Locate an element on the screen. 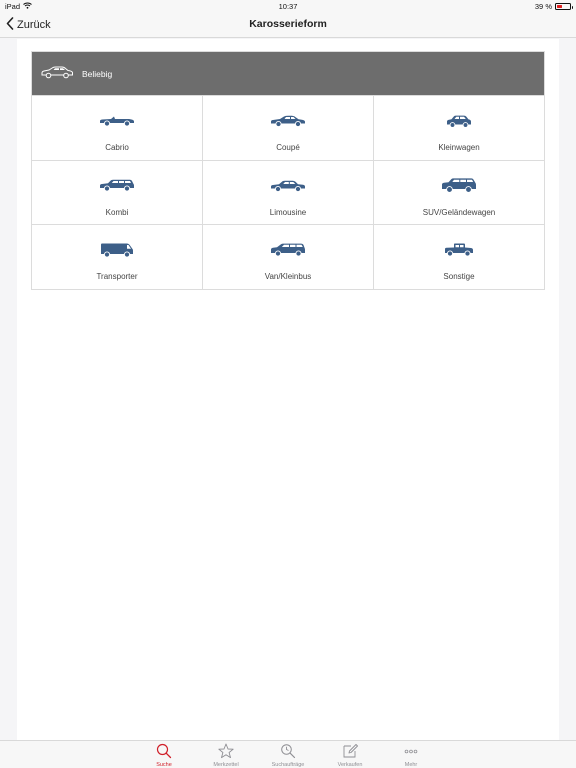 This screenshot has width=576, height=768. tab-verkaufen: Verkaufen is located at coordinates (350, 755).